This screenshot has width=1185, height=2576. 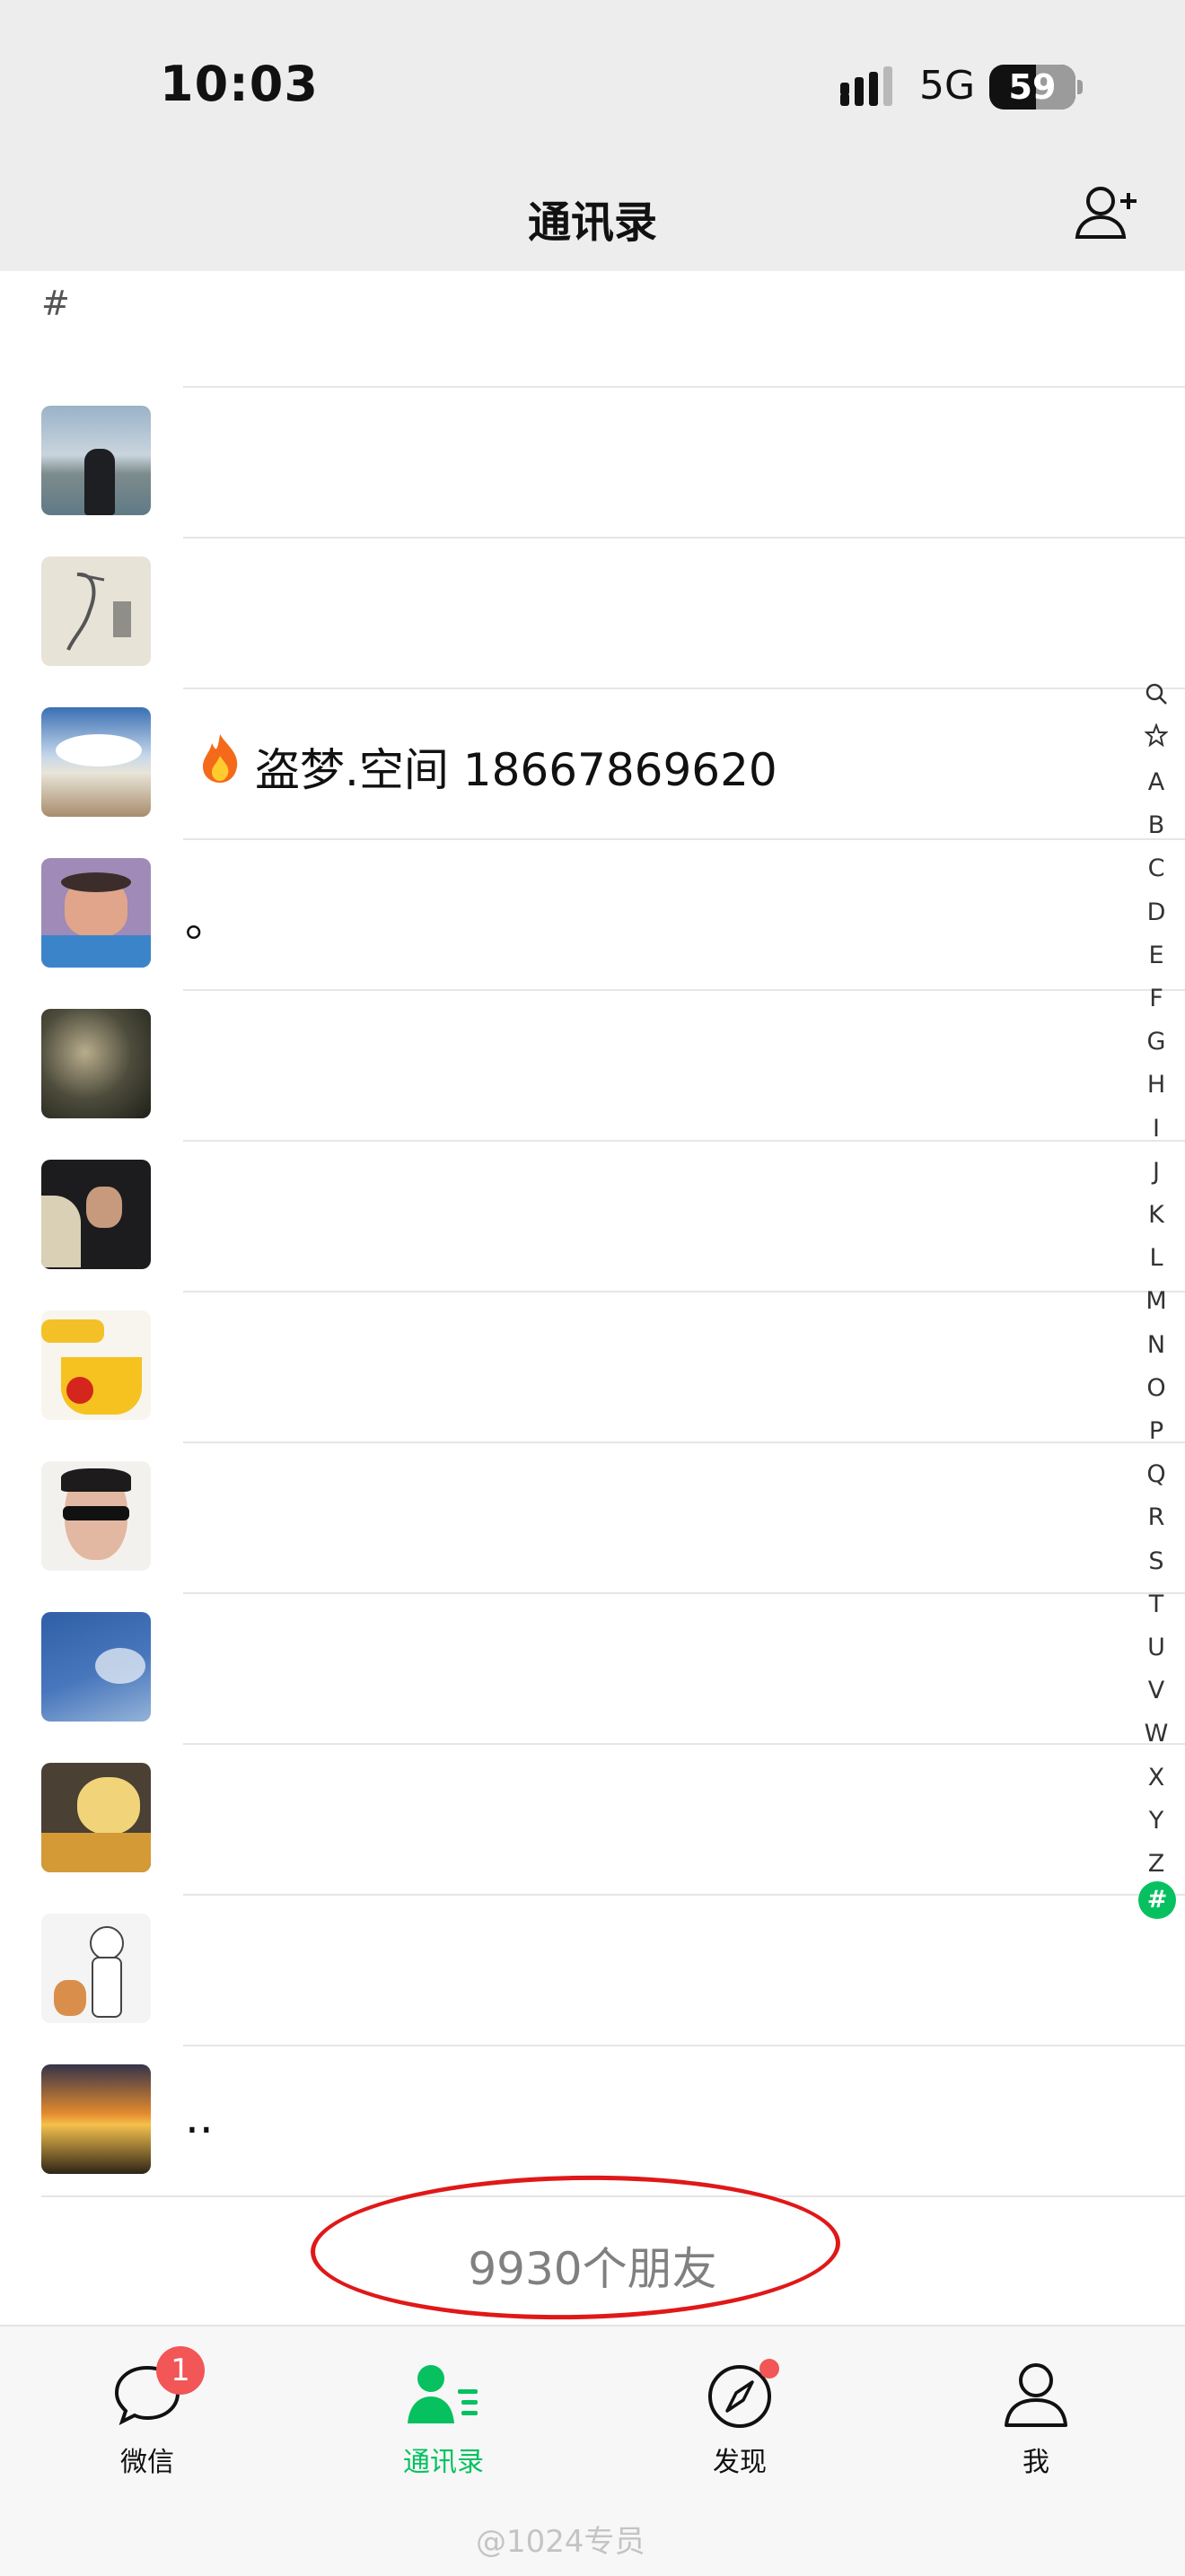 What do you see at coordinates (1156, 693) in the screenshot?
I see `search-icon` at bounding box center [1156, 693].